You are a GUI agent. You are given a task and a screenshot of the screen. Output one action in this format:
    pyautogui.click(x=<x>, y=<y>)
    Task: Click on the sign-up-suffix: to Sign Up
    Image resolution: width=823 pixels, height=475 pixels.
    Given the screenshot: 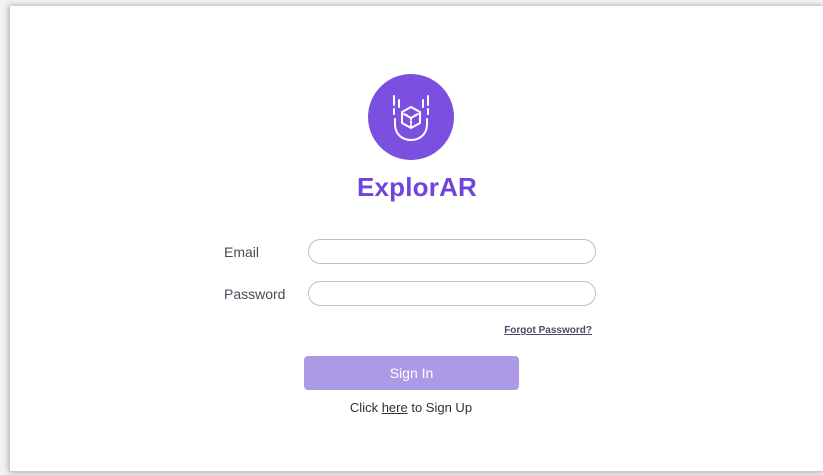 What is the action you would take?
    pyautogui.click(x=440, y=407)
    